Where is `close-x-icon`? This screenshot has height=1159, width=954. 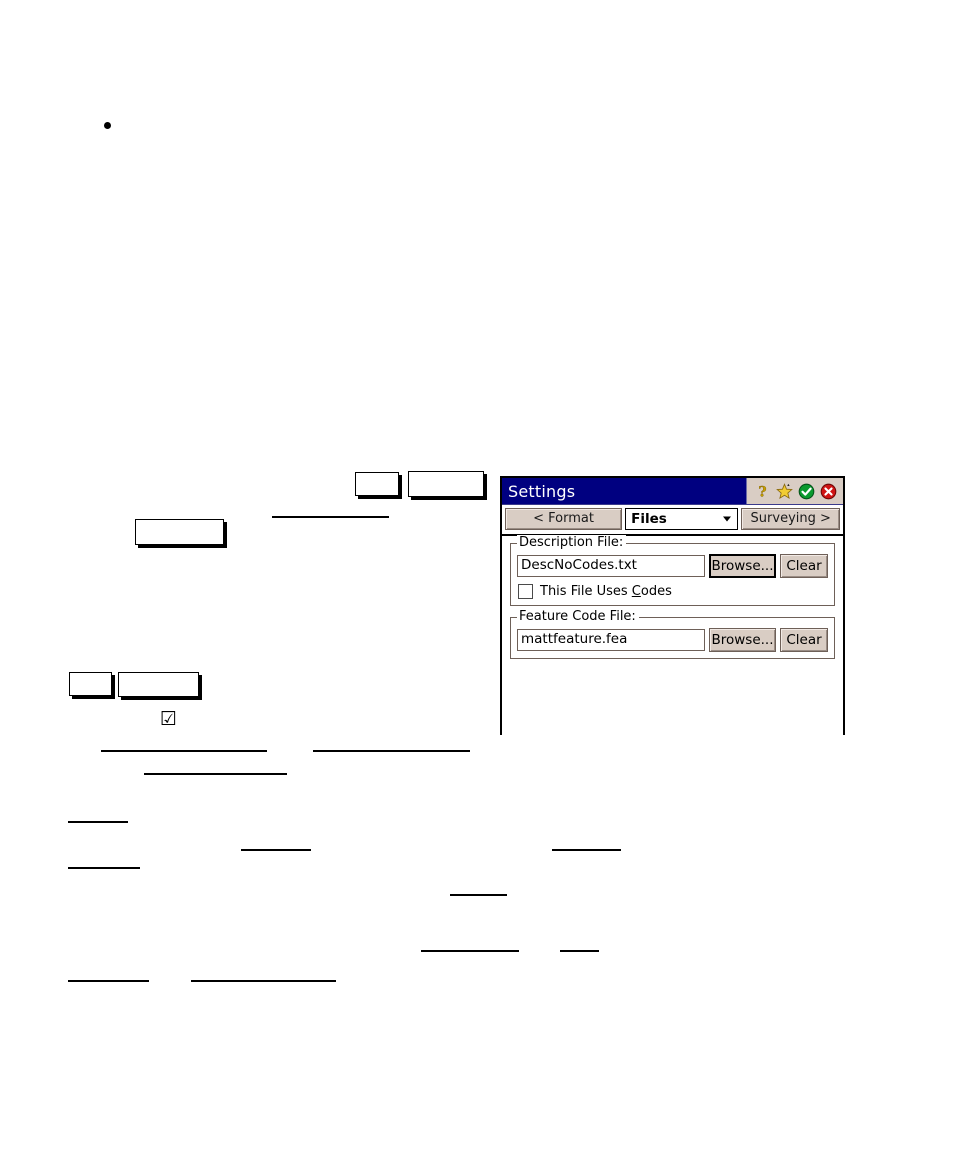 close-x-icon is located at coordinates (828, 491).